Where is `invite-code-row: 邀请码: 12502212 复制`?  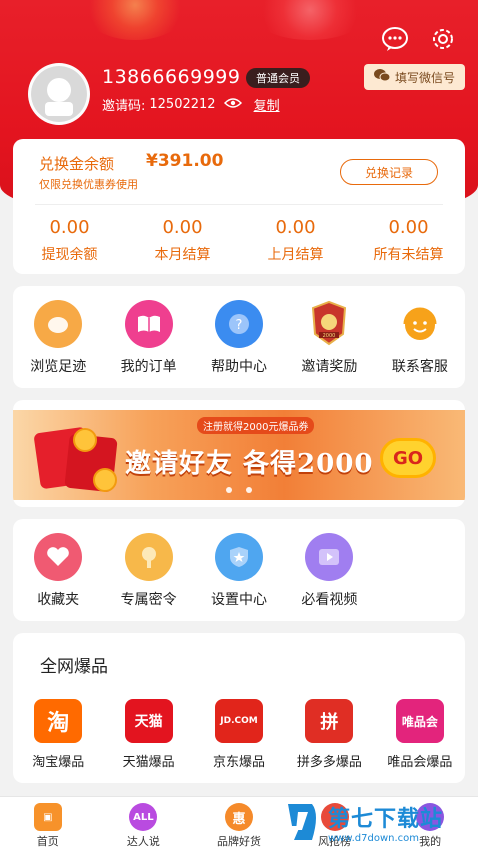 invite-code-row: 邀请码: 12502212 复制 is located at coordinates (191, 104).